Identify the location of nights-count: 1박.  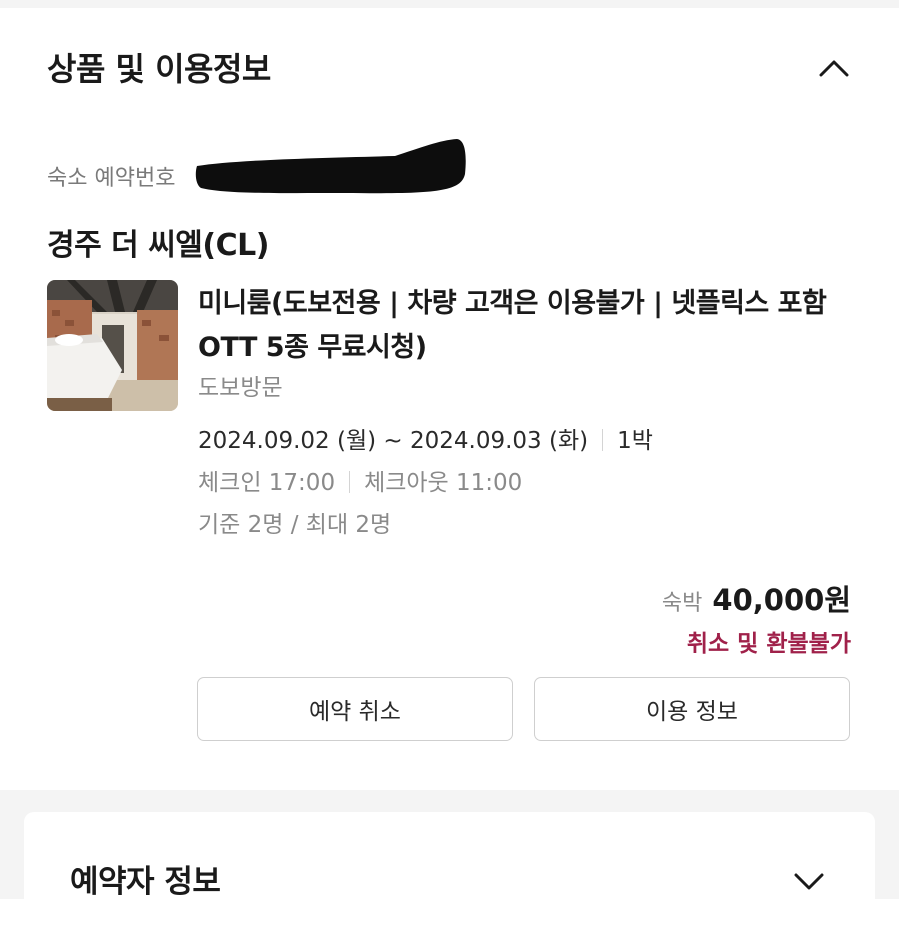
(635, 441).